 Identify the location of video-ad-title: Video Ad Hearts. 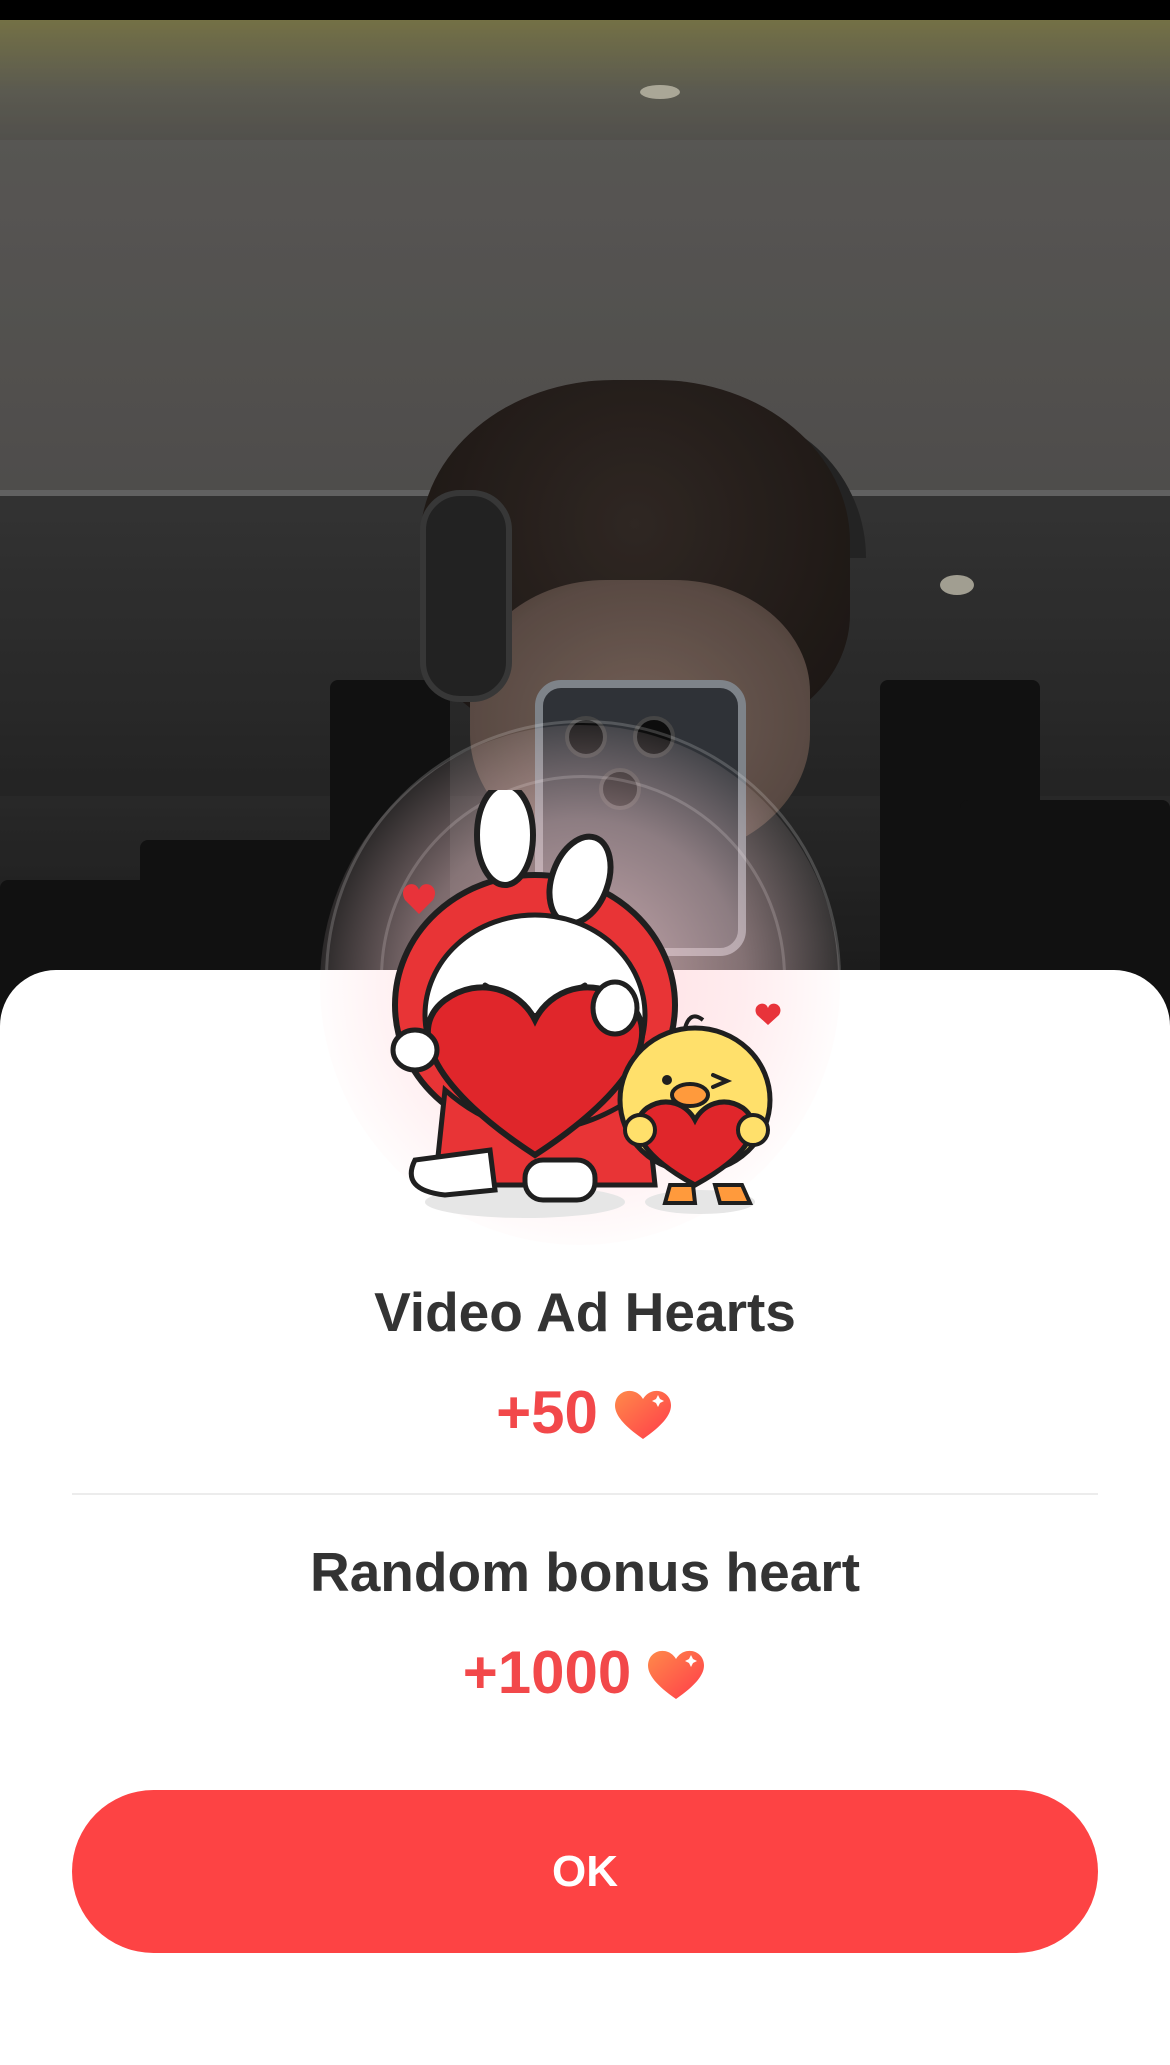
(585, 1312).